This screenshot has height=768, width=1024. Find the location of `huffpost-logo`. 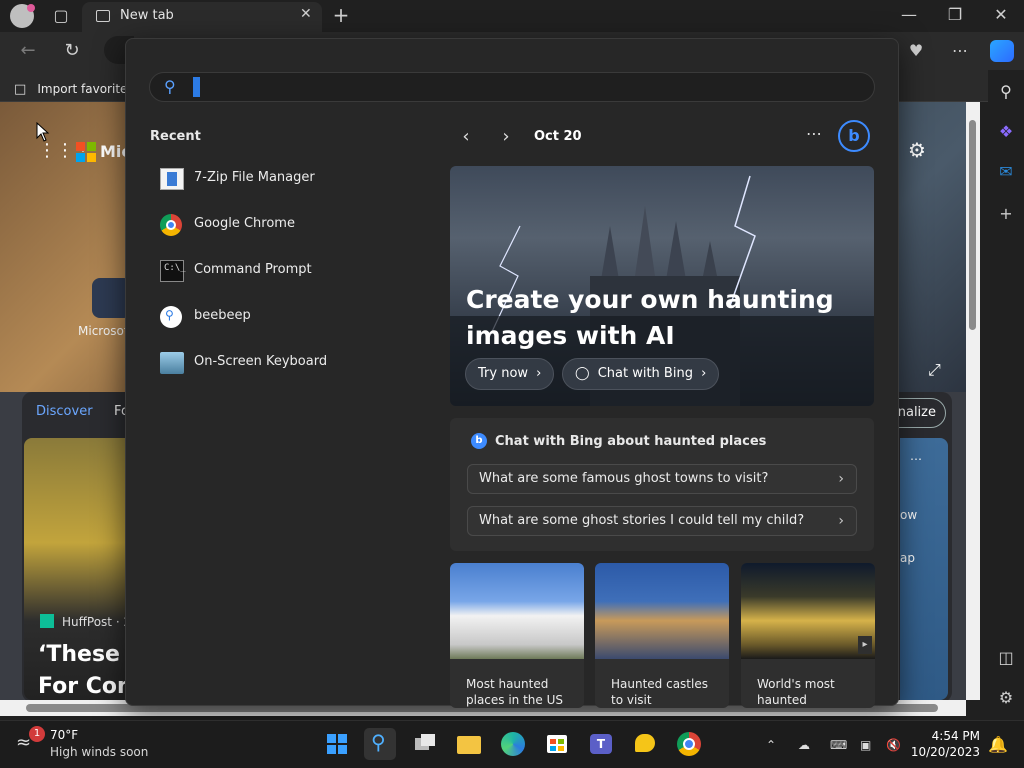

huffpost-logo is located at coordinates (47, 621).